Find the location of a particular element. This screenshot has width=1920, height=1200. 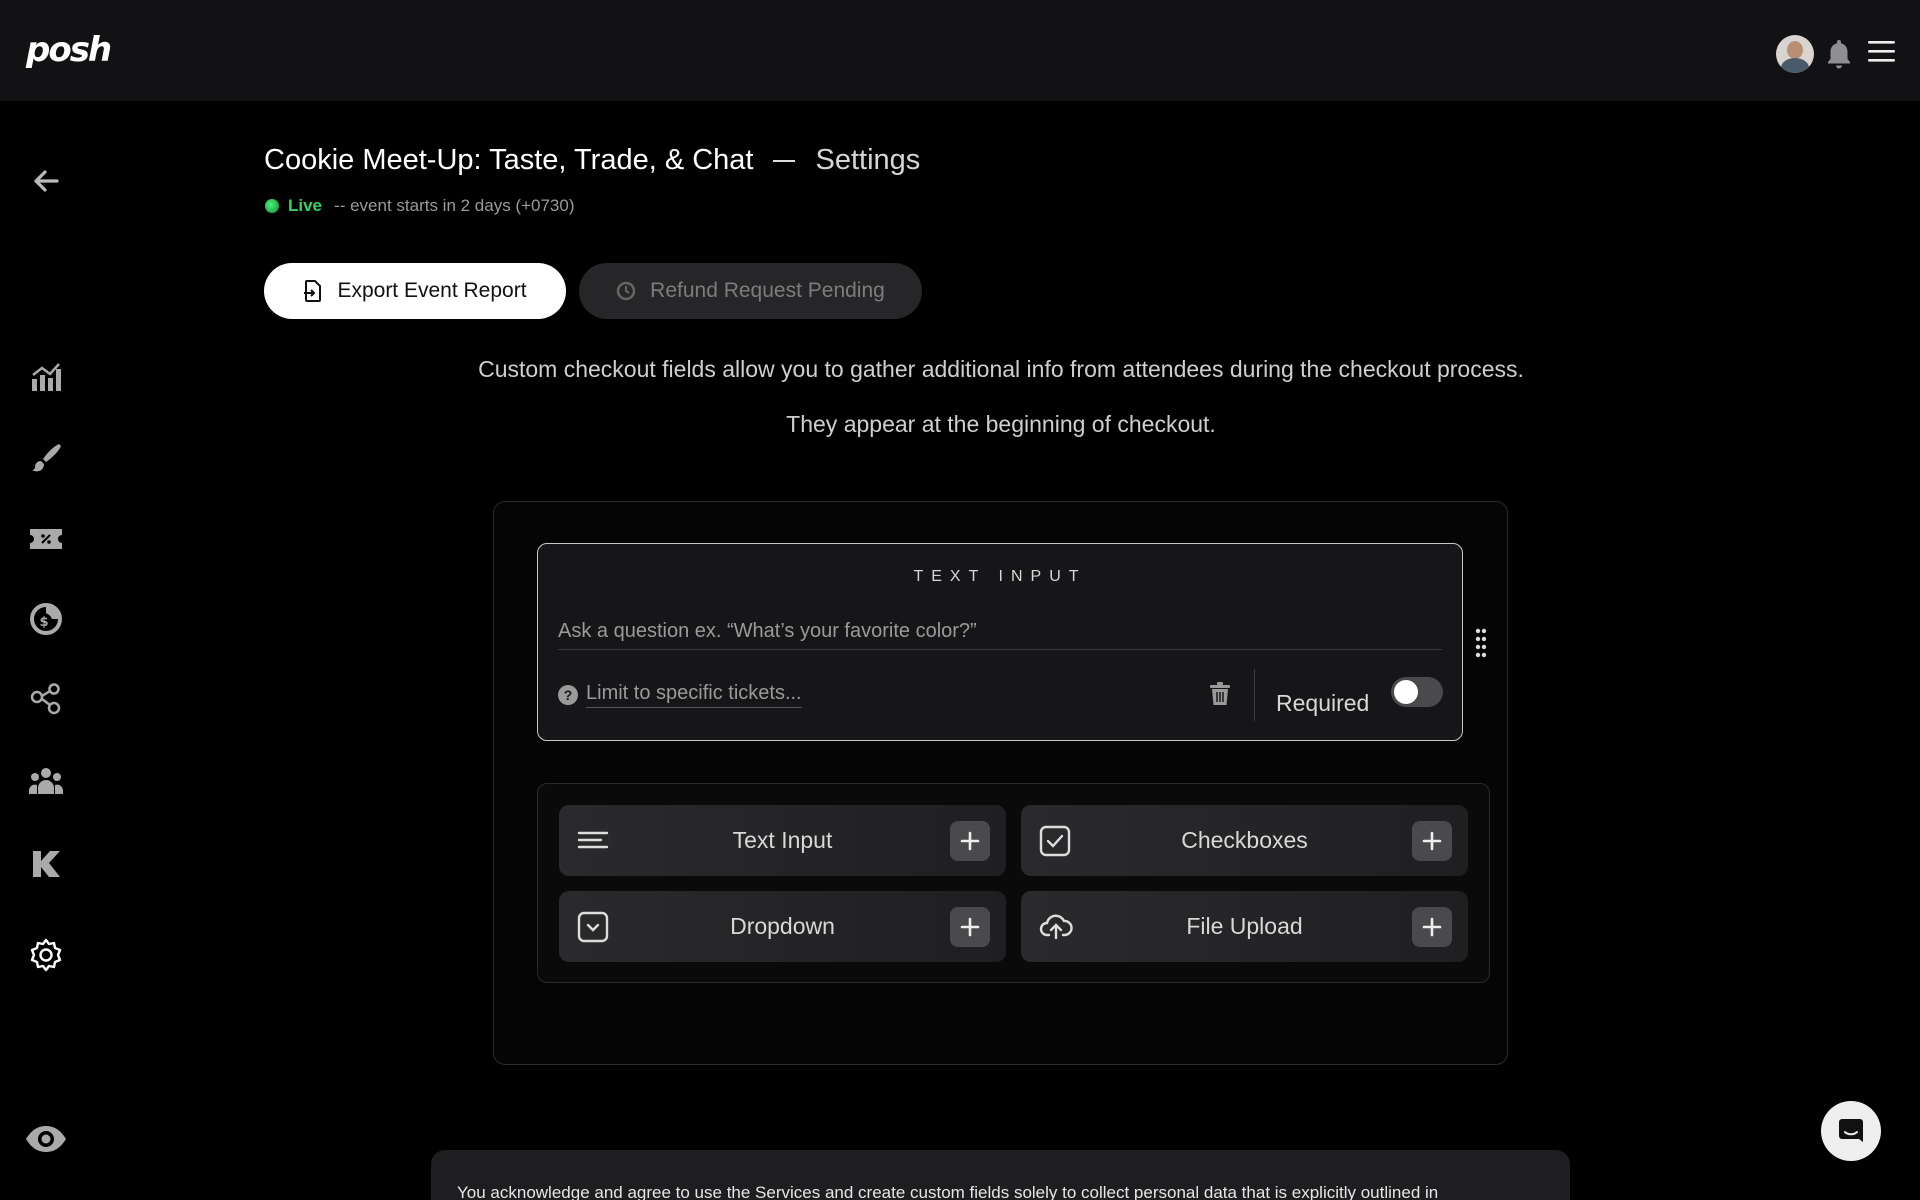

dollar-chart-icon: $ is located at coordinates (46, 619).